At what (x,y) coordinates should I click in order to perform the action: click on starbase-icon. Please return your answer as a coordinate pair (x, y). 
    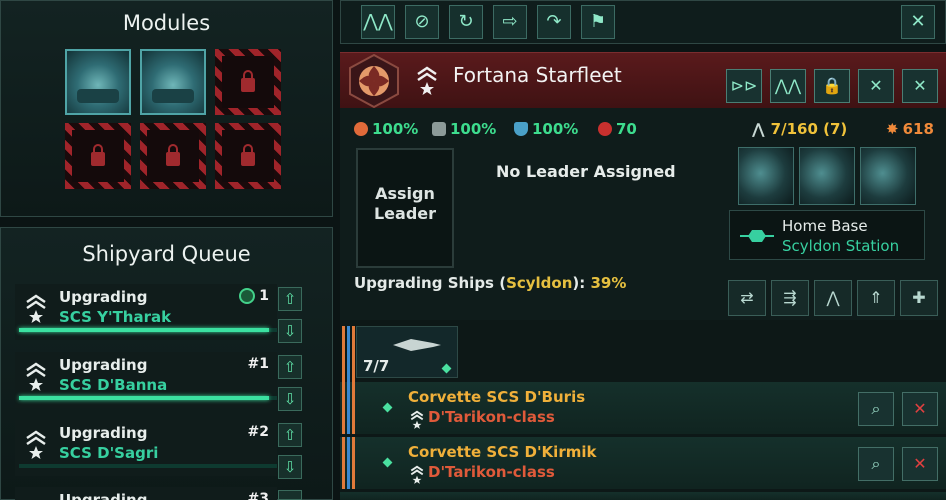
    Looking at the image, I should click on (757, 236).